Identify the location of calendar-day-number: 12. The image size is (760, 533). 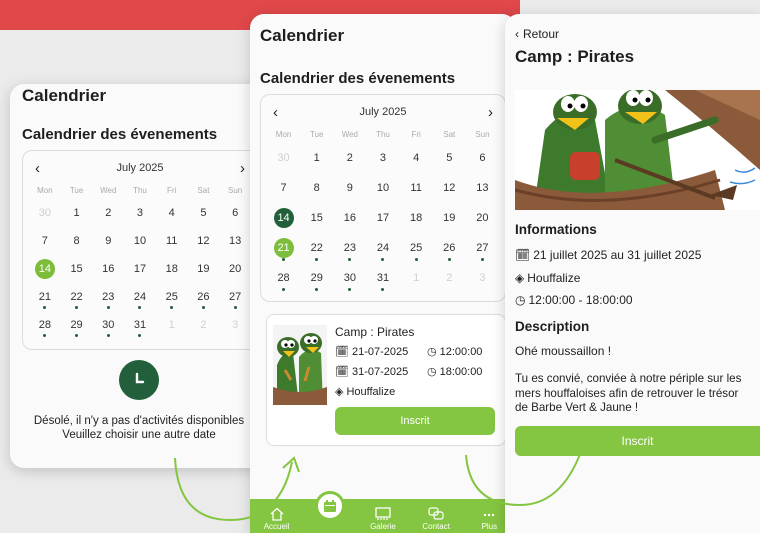
(449, 188).